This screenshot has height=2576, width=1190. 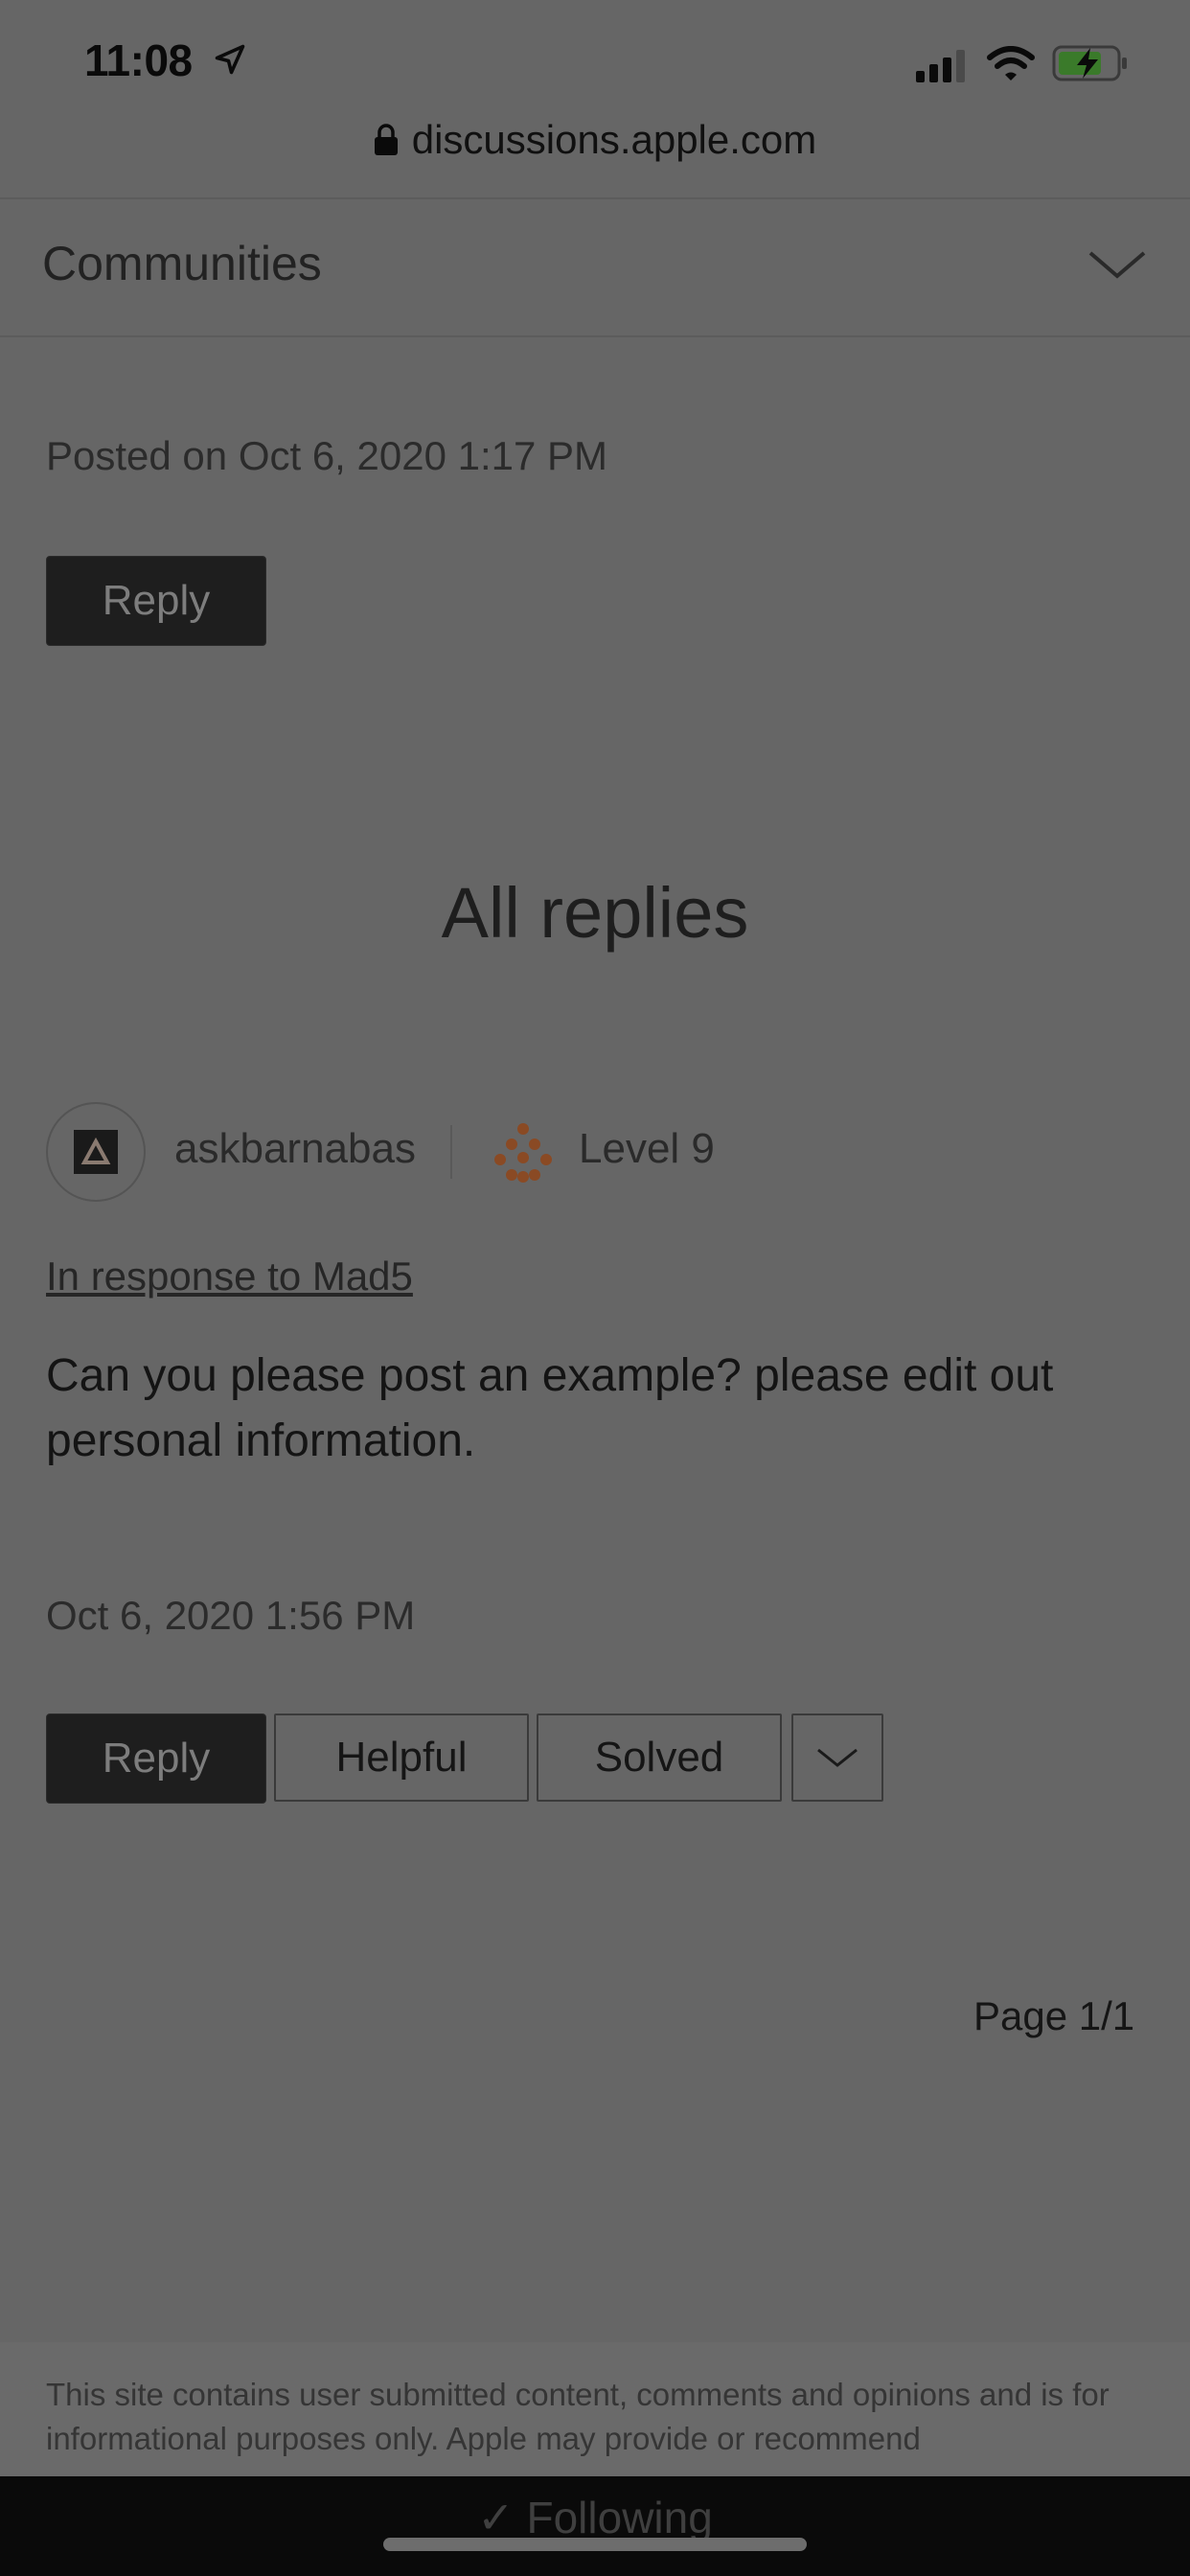 I want to click on solved-button: Solved, so click(x=660, y=1758).